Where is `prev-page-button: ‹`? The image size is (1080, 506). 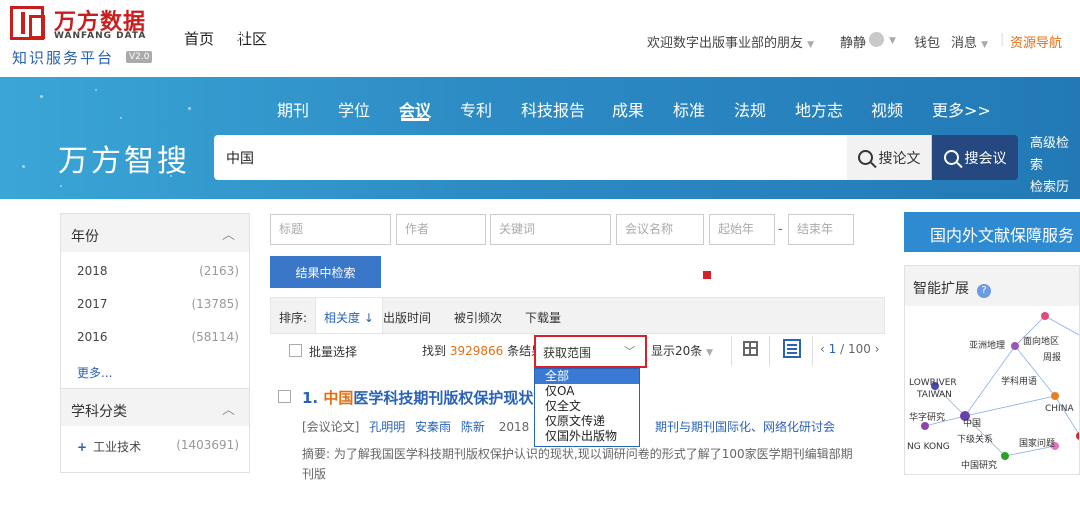 prev-page-button: ‹ is located at coordinates (822, 349).